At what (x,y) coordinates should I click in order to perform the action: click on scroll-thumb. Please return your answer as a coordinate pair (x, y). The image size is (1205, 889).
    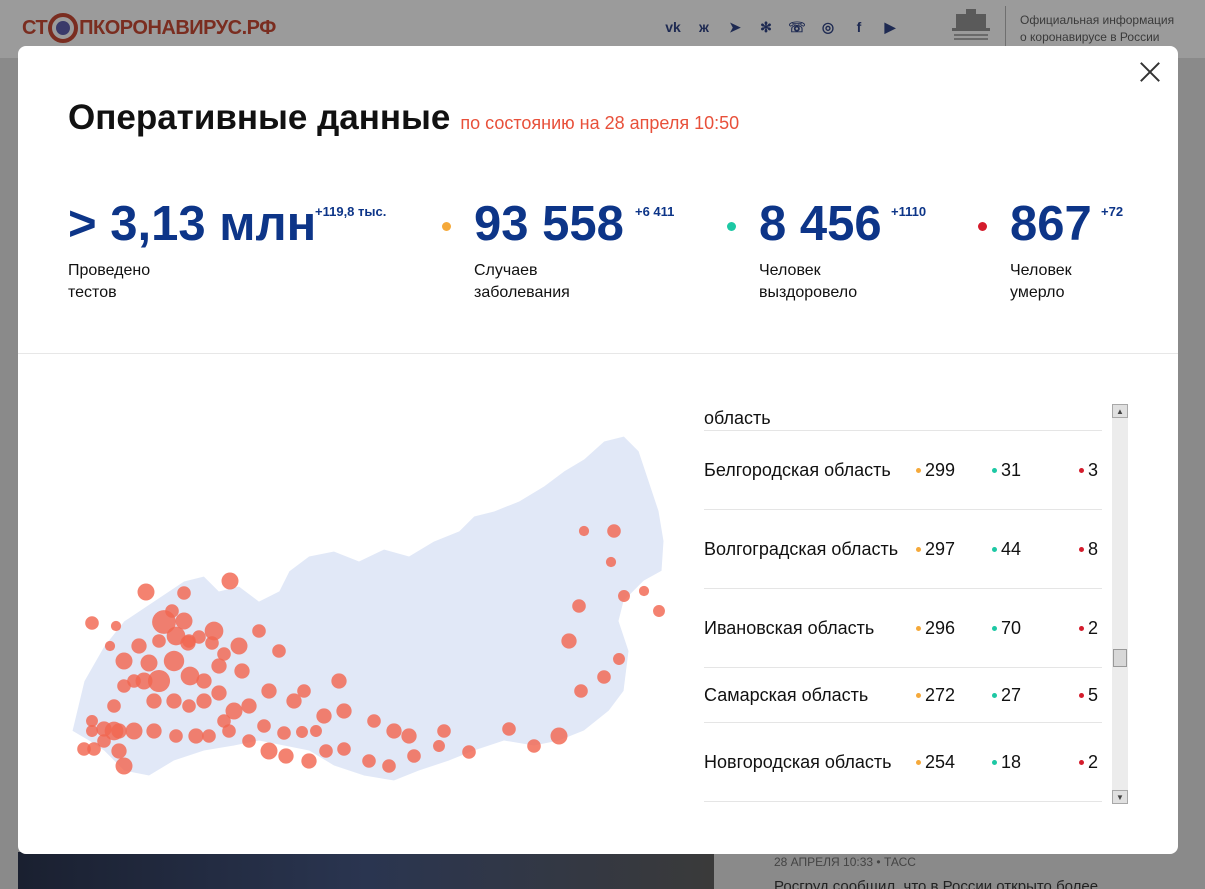
    Looking at the image, I should click on (1120, 658).